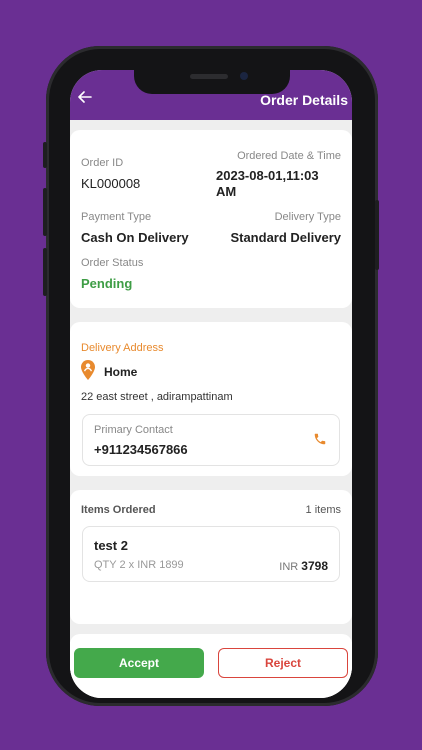 Image resolution: width=422 pixels, height=750 pixels. I want to click on items-ordered-label: Items Ordered, so click(118, 510).